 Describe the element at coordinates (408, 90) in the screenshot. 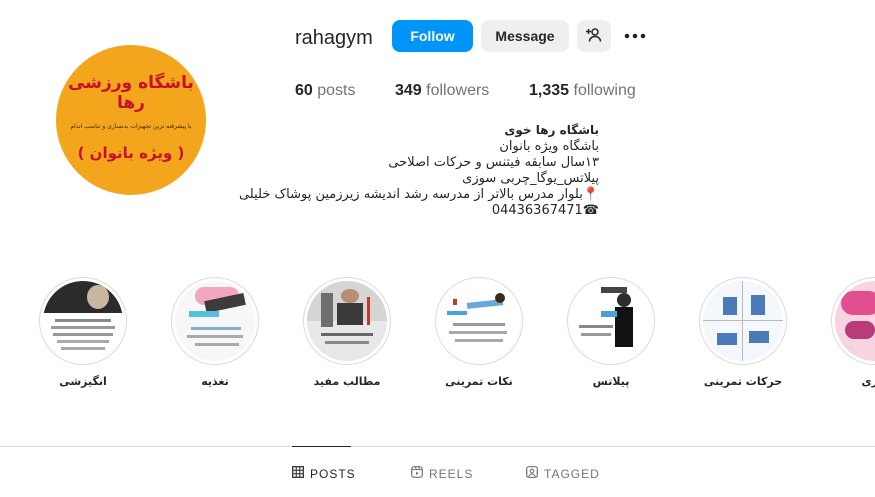

I see `followers-number: 349` at that location.